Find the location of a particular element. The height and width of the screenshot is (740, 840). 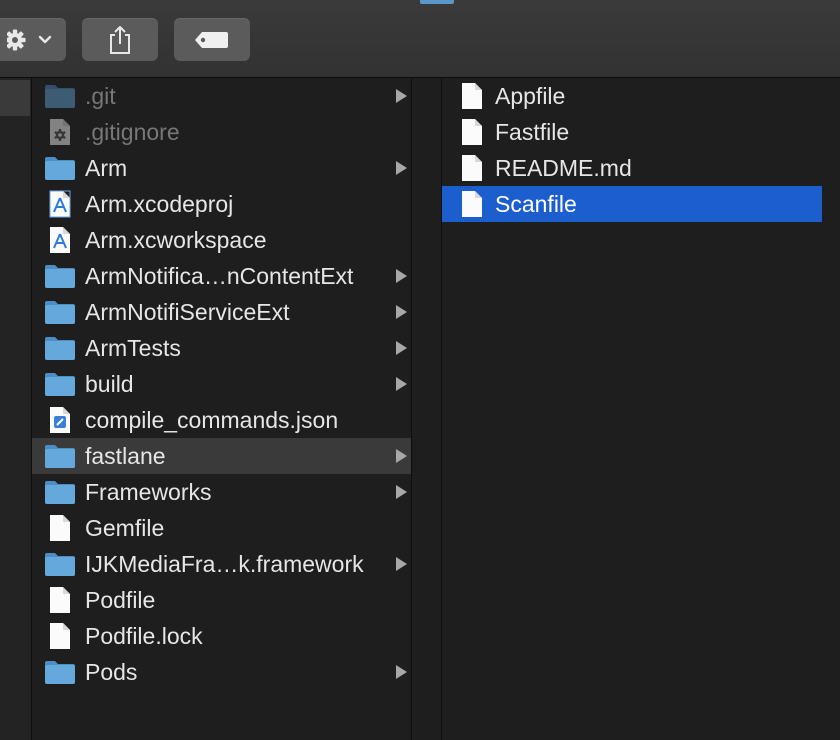

item-label: ArmTests is located at coordinates (133, 348).